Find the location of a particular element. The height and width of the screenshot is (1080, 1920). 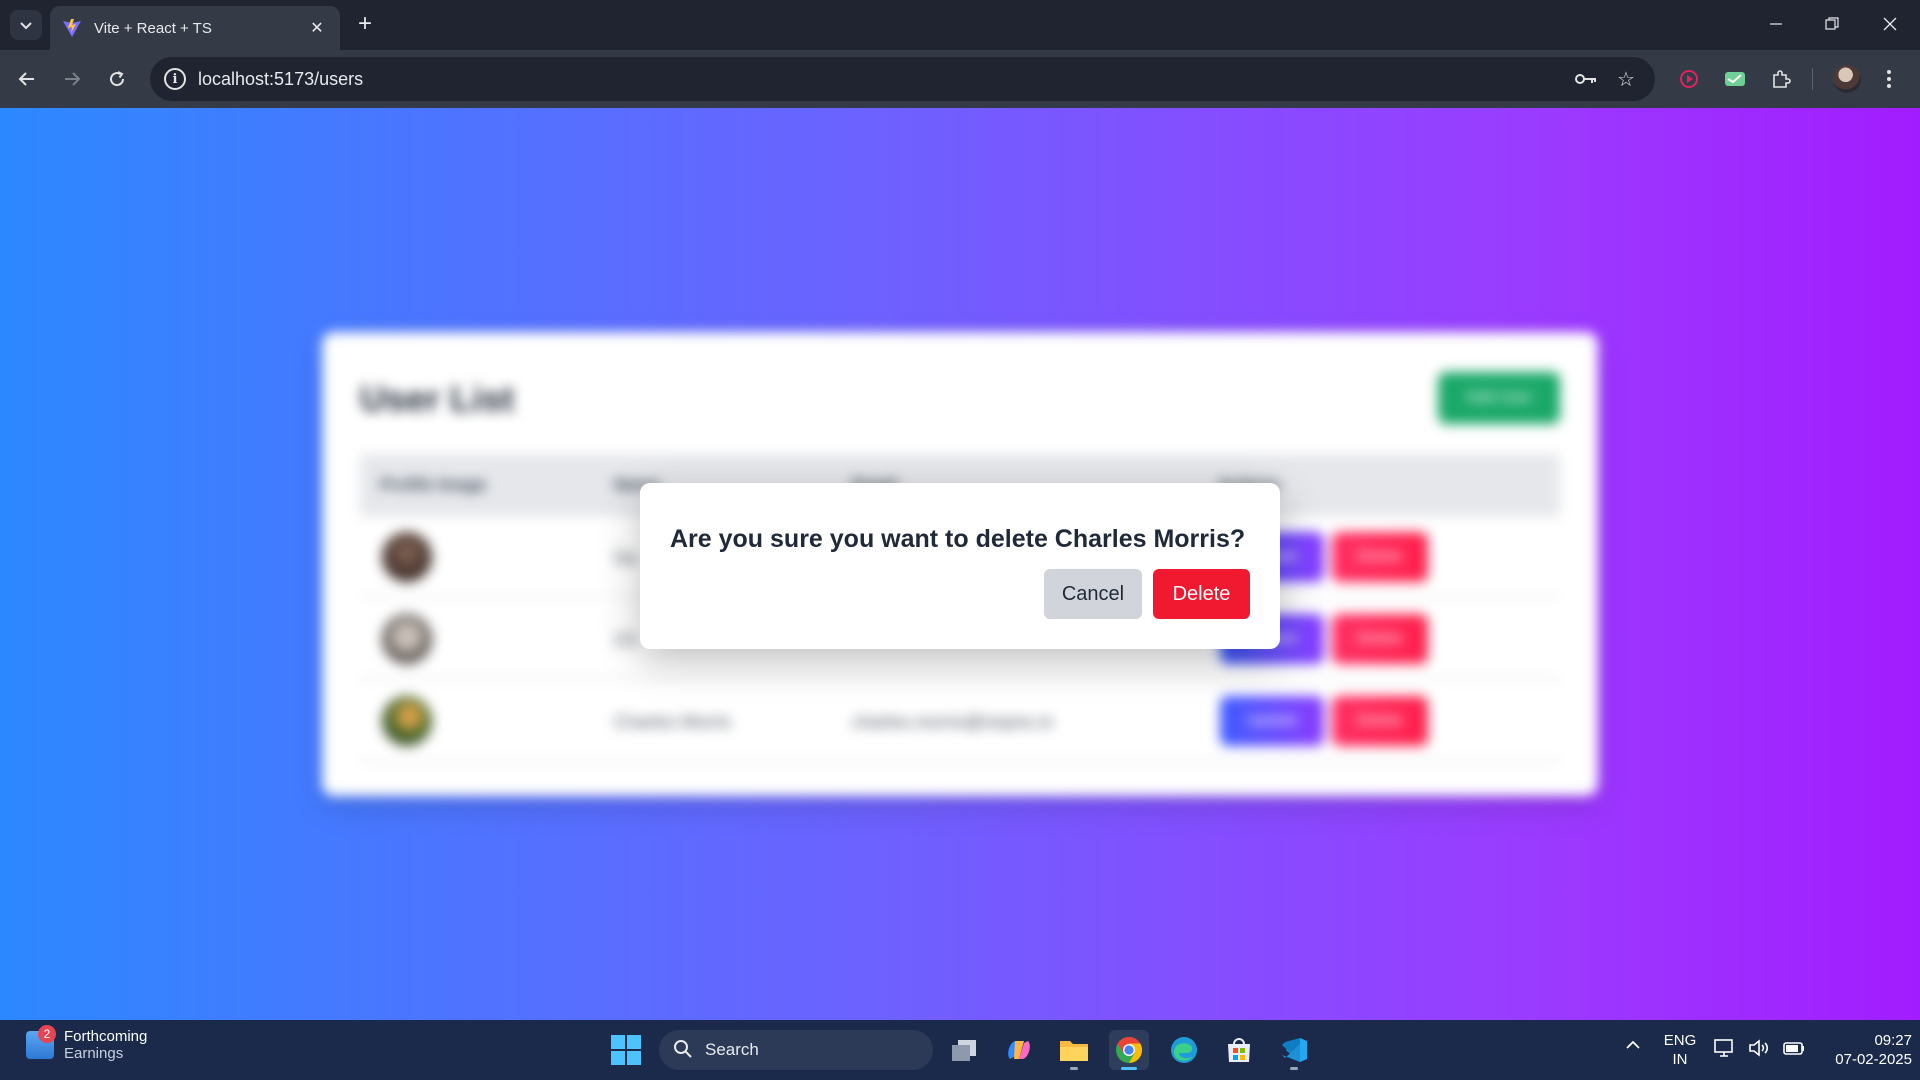

stocks-widget-icon: 2 is located at coordinates (41, 1042).